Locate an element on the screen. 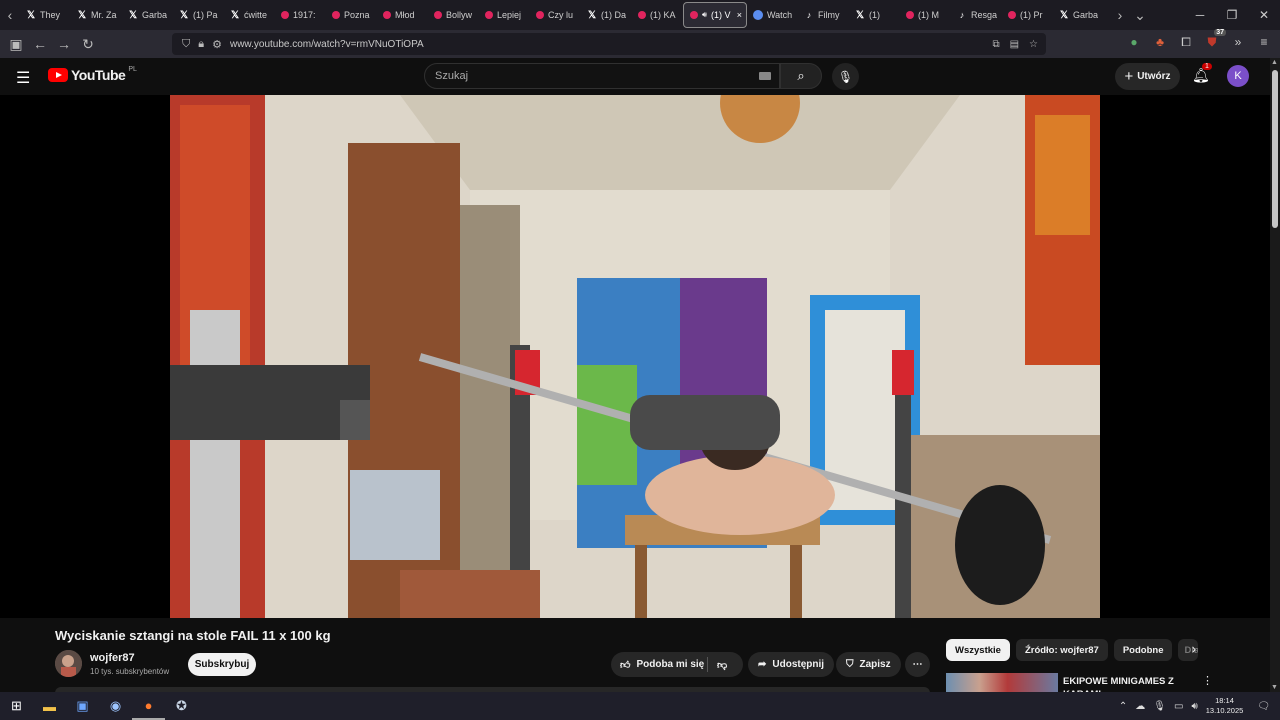  browser-tab: Lepiej is located at coordinates (504, 15).